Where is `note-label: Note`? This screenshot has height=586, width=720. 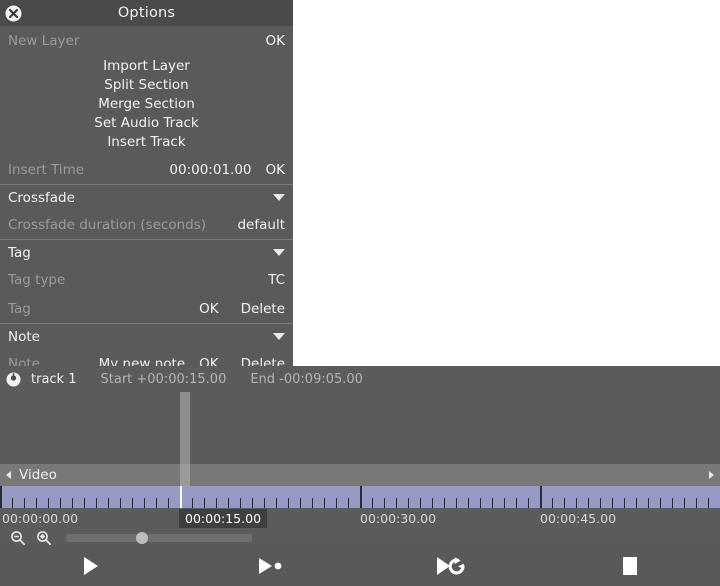
note-label: Note is located at coordinates (24, 361).